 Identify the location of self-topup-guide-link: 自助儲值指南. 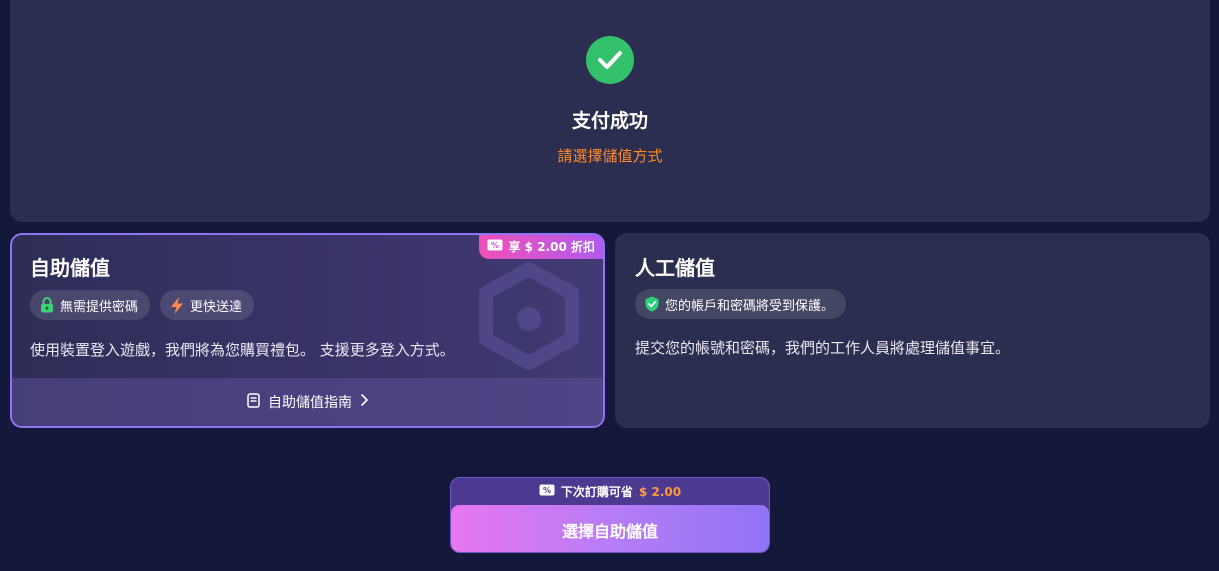
(307, 402).